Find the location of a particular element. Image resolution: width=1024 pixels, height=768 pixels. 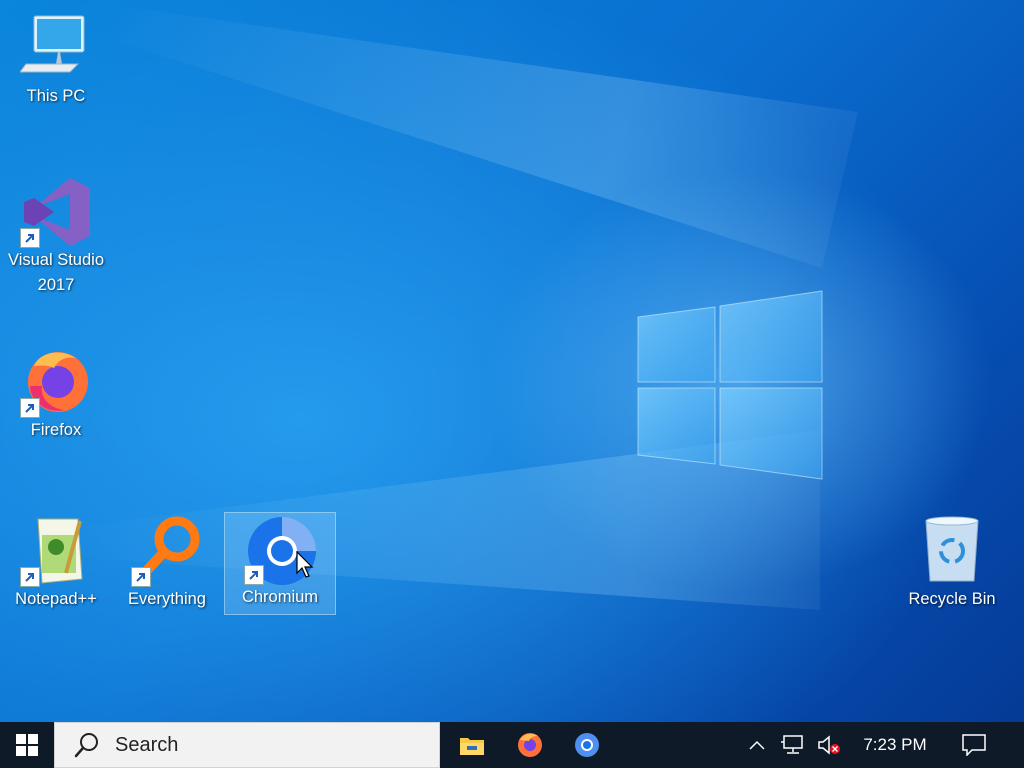

taskbar-clock: 7:23 PM is located at coordinates (895, 745).